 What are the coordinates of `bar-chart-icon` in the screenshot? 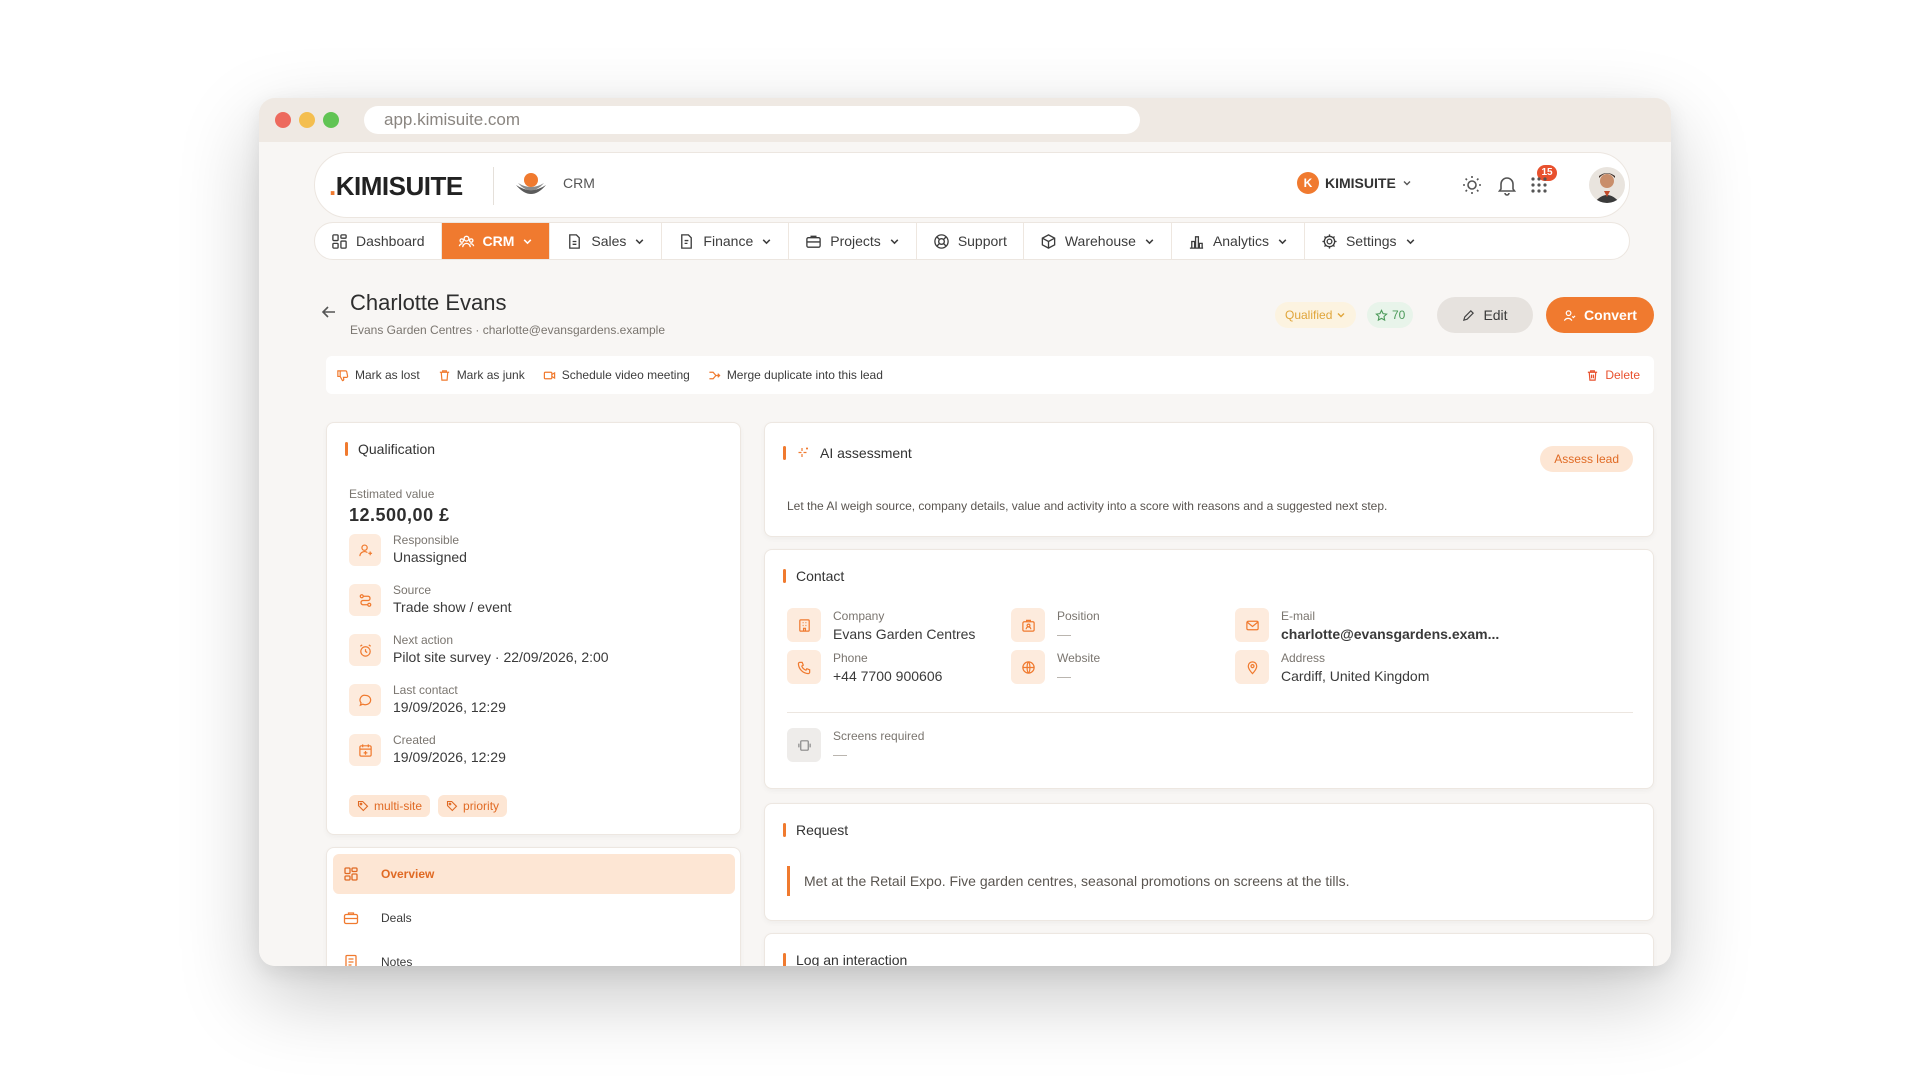 It's located at (1196, 242).